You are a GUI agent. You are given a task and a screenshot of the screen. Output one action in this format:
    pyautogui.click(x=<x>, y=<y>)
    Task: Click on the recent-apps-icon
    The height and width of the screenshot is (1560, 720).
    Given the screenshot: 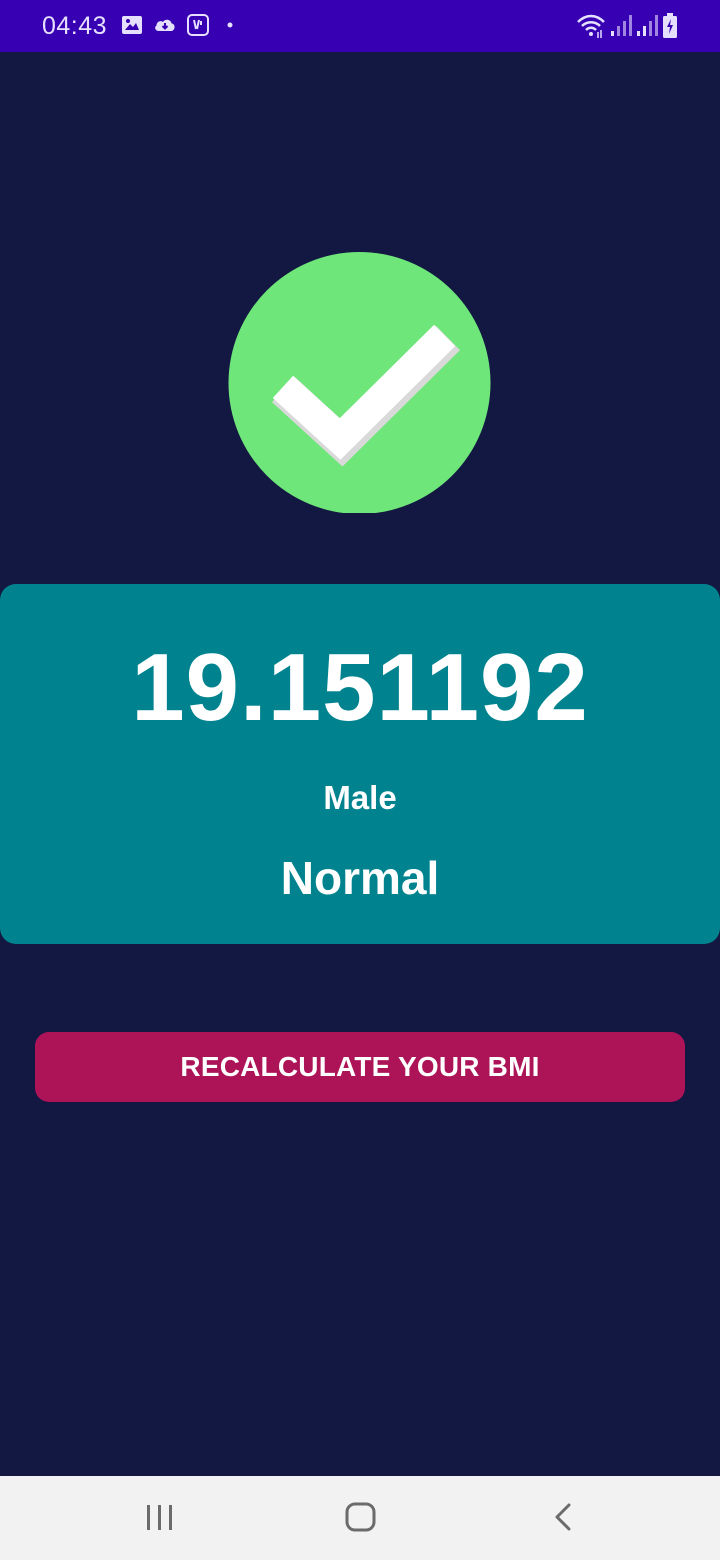 What is the action you would take?
    pyautogui.click(x=160, y=1518)
    